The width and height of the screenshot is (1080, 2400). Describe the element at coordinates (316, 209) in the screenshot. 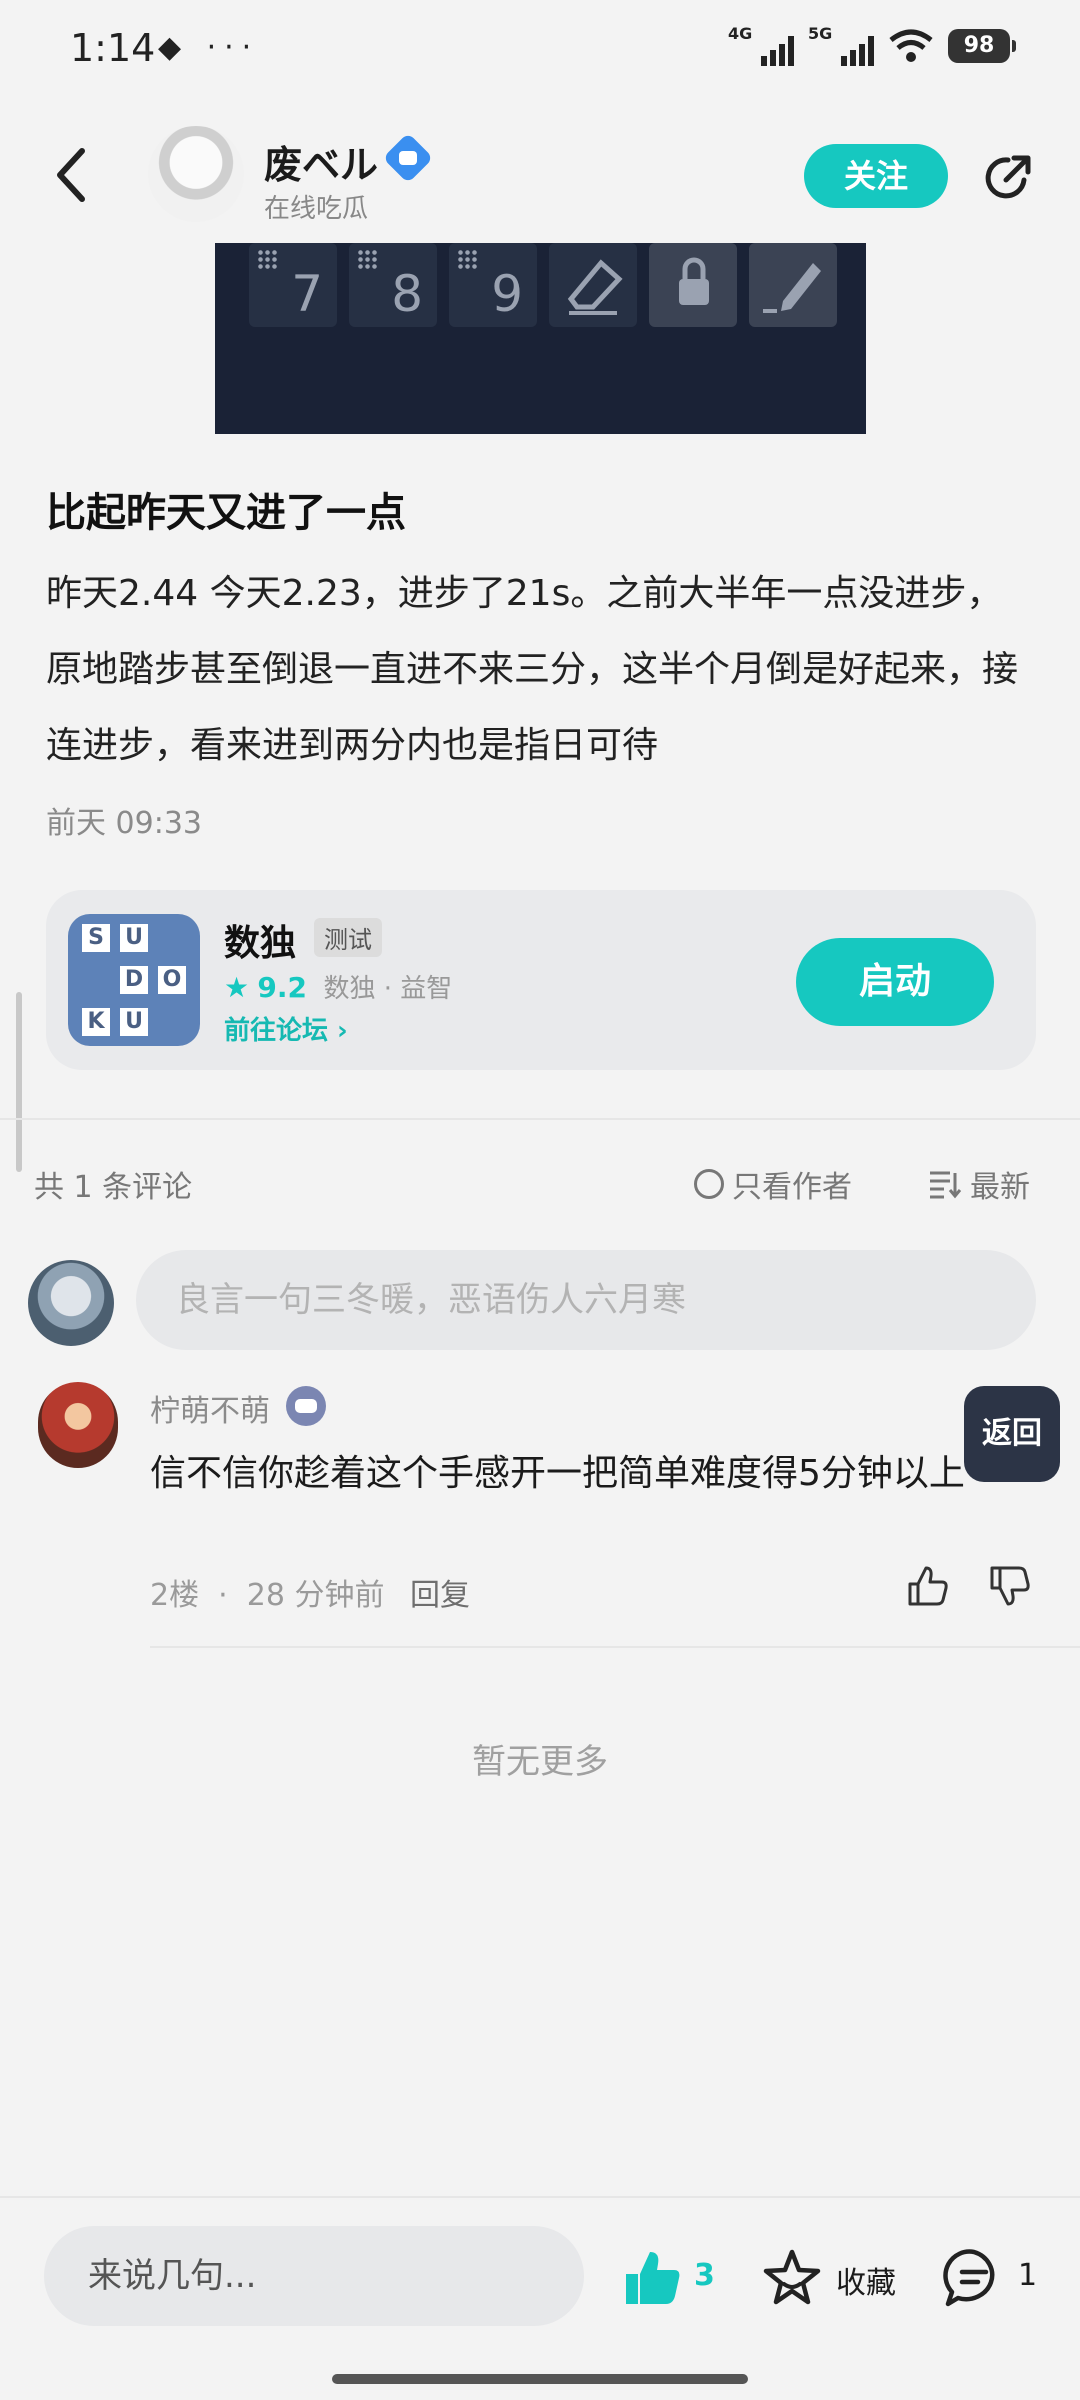

I see `author-status: 在线吃瓜` at that location.